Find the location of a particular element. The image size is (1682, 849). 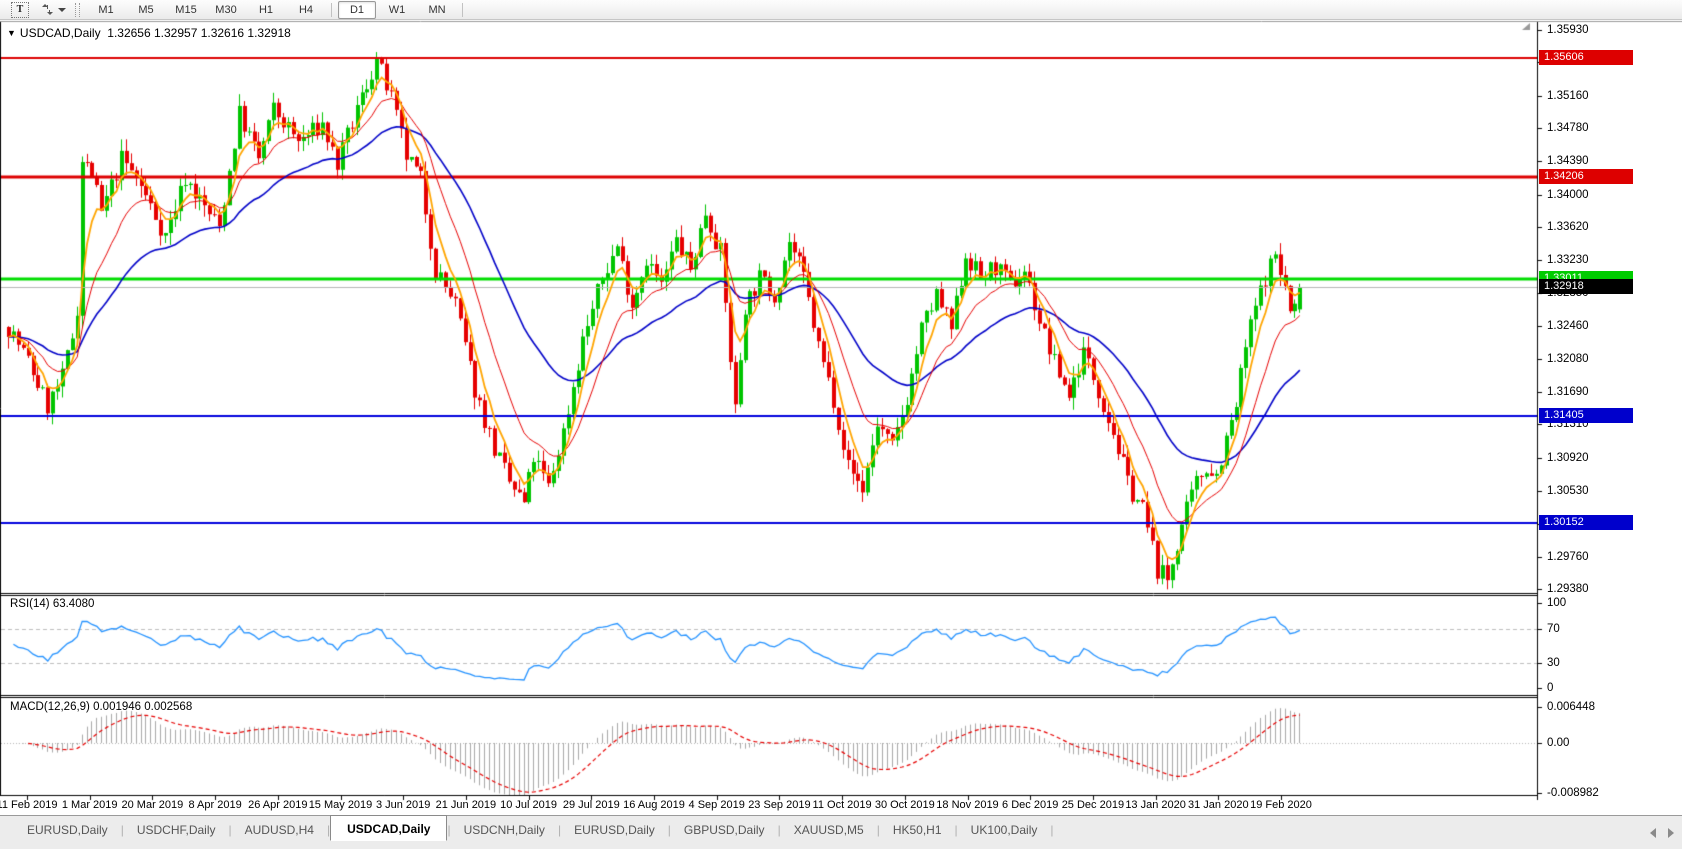

price-axis-tick: 1.32080 is located at coordinates (1568, 358).